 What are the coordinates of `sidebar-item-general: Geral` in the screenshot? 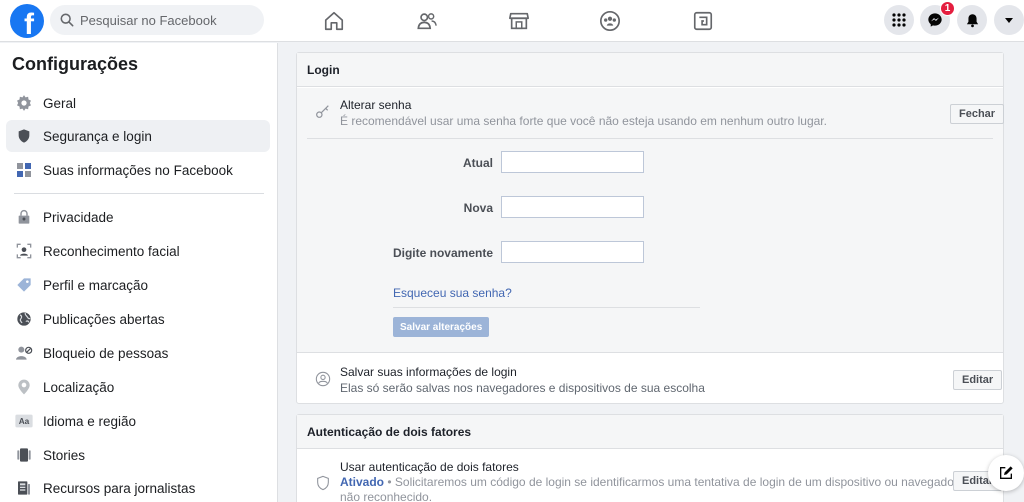 It's located at (138, 103).